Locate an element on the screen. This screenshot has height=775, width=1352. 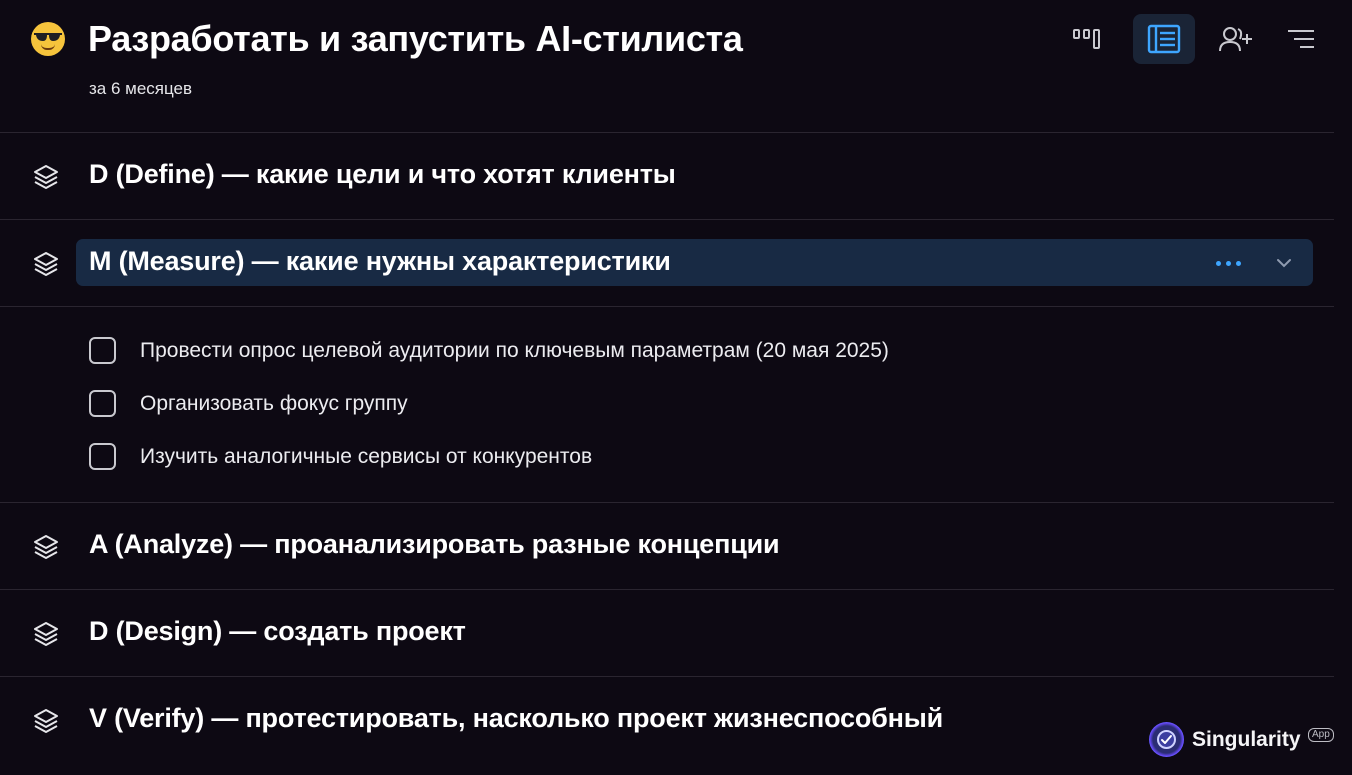
add-member-button is located at coordinates (1236, 39).